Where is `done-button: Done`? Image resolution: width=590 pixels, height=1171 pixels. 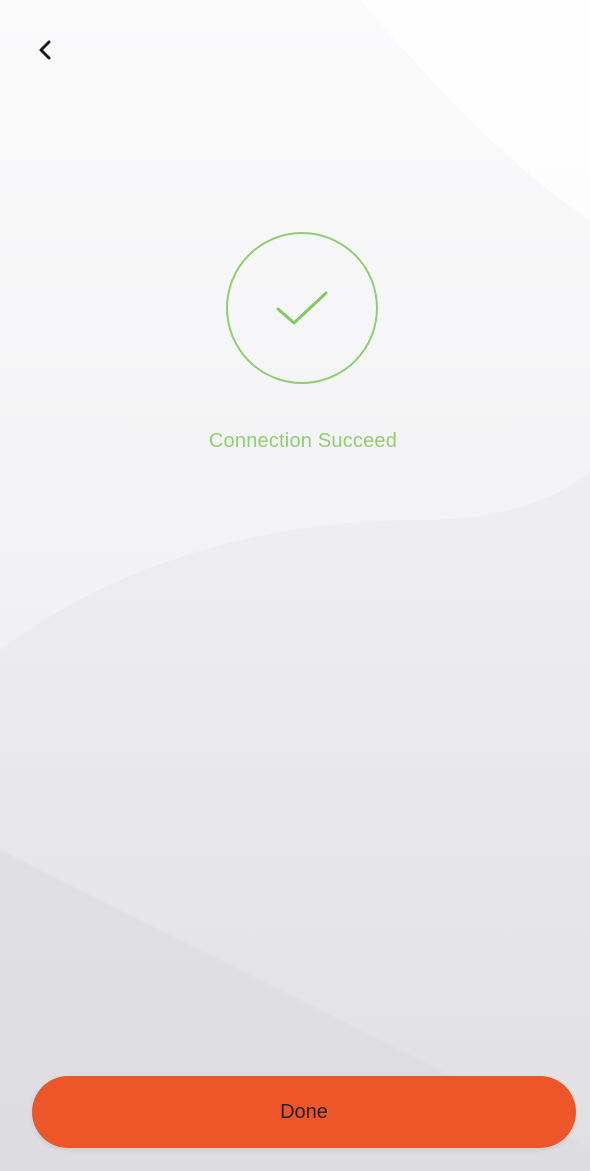
done-button: Done is located at coordinates (304, 1112).